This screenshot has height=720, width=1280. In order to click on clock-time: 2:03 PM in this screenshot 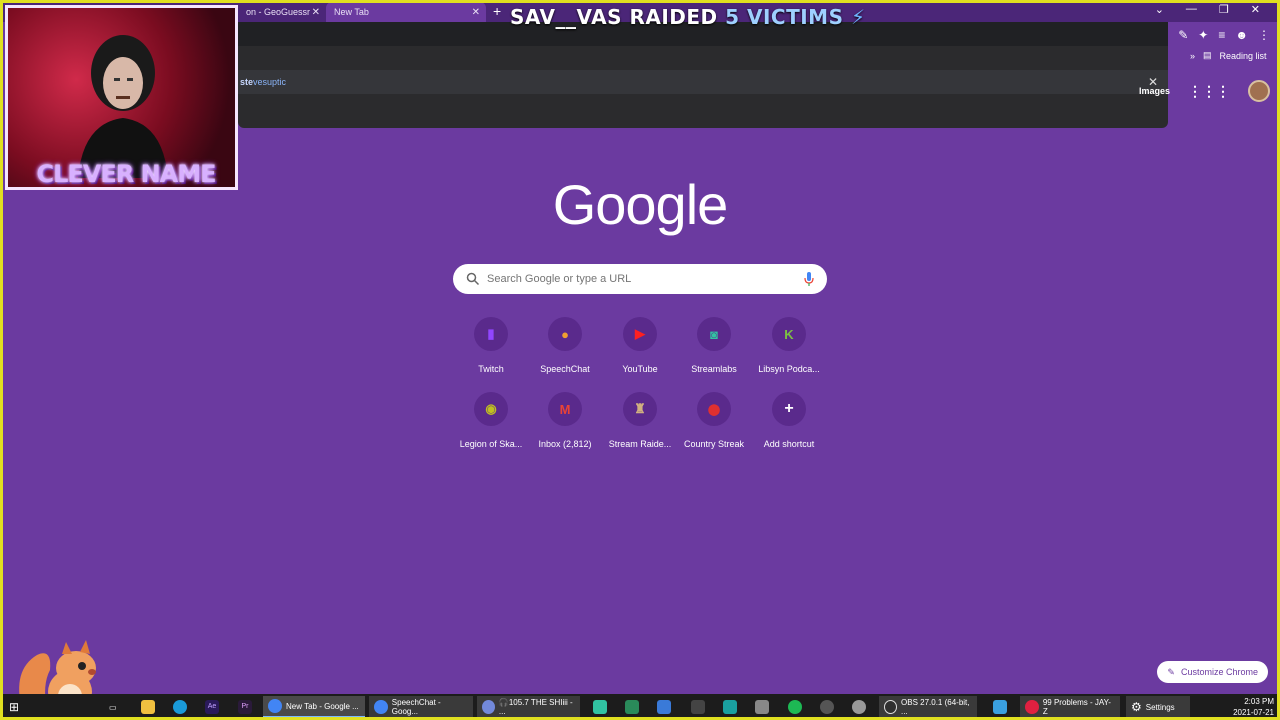, I will do `click(1259, 701)`.